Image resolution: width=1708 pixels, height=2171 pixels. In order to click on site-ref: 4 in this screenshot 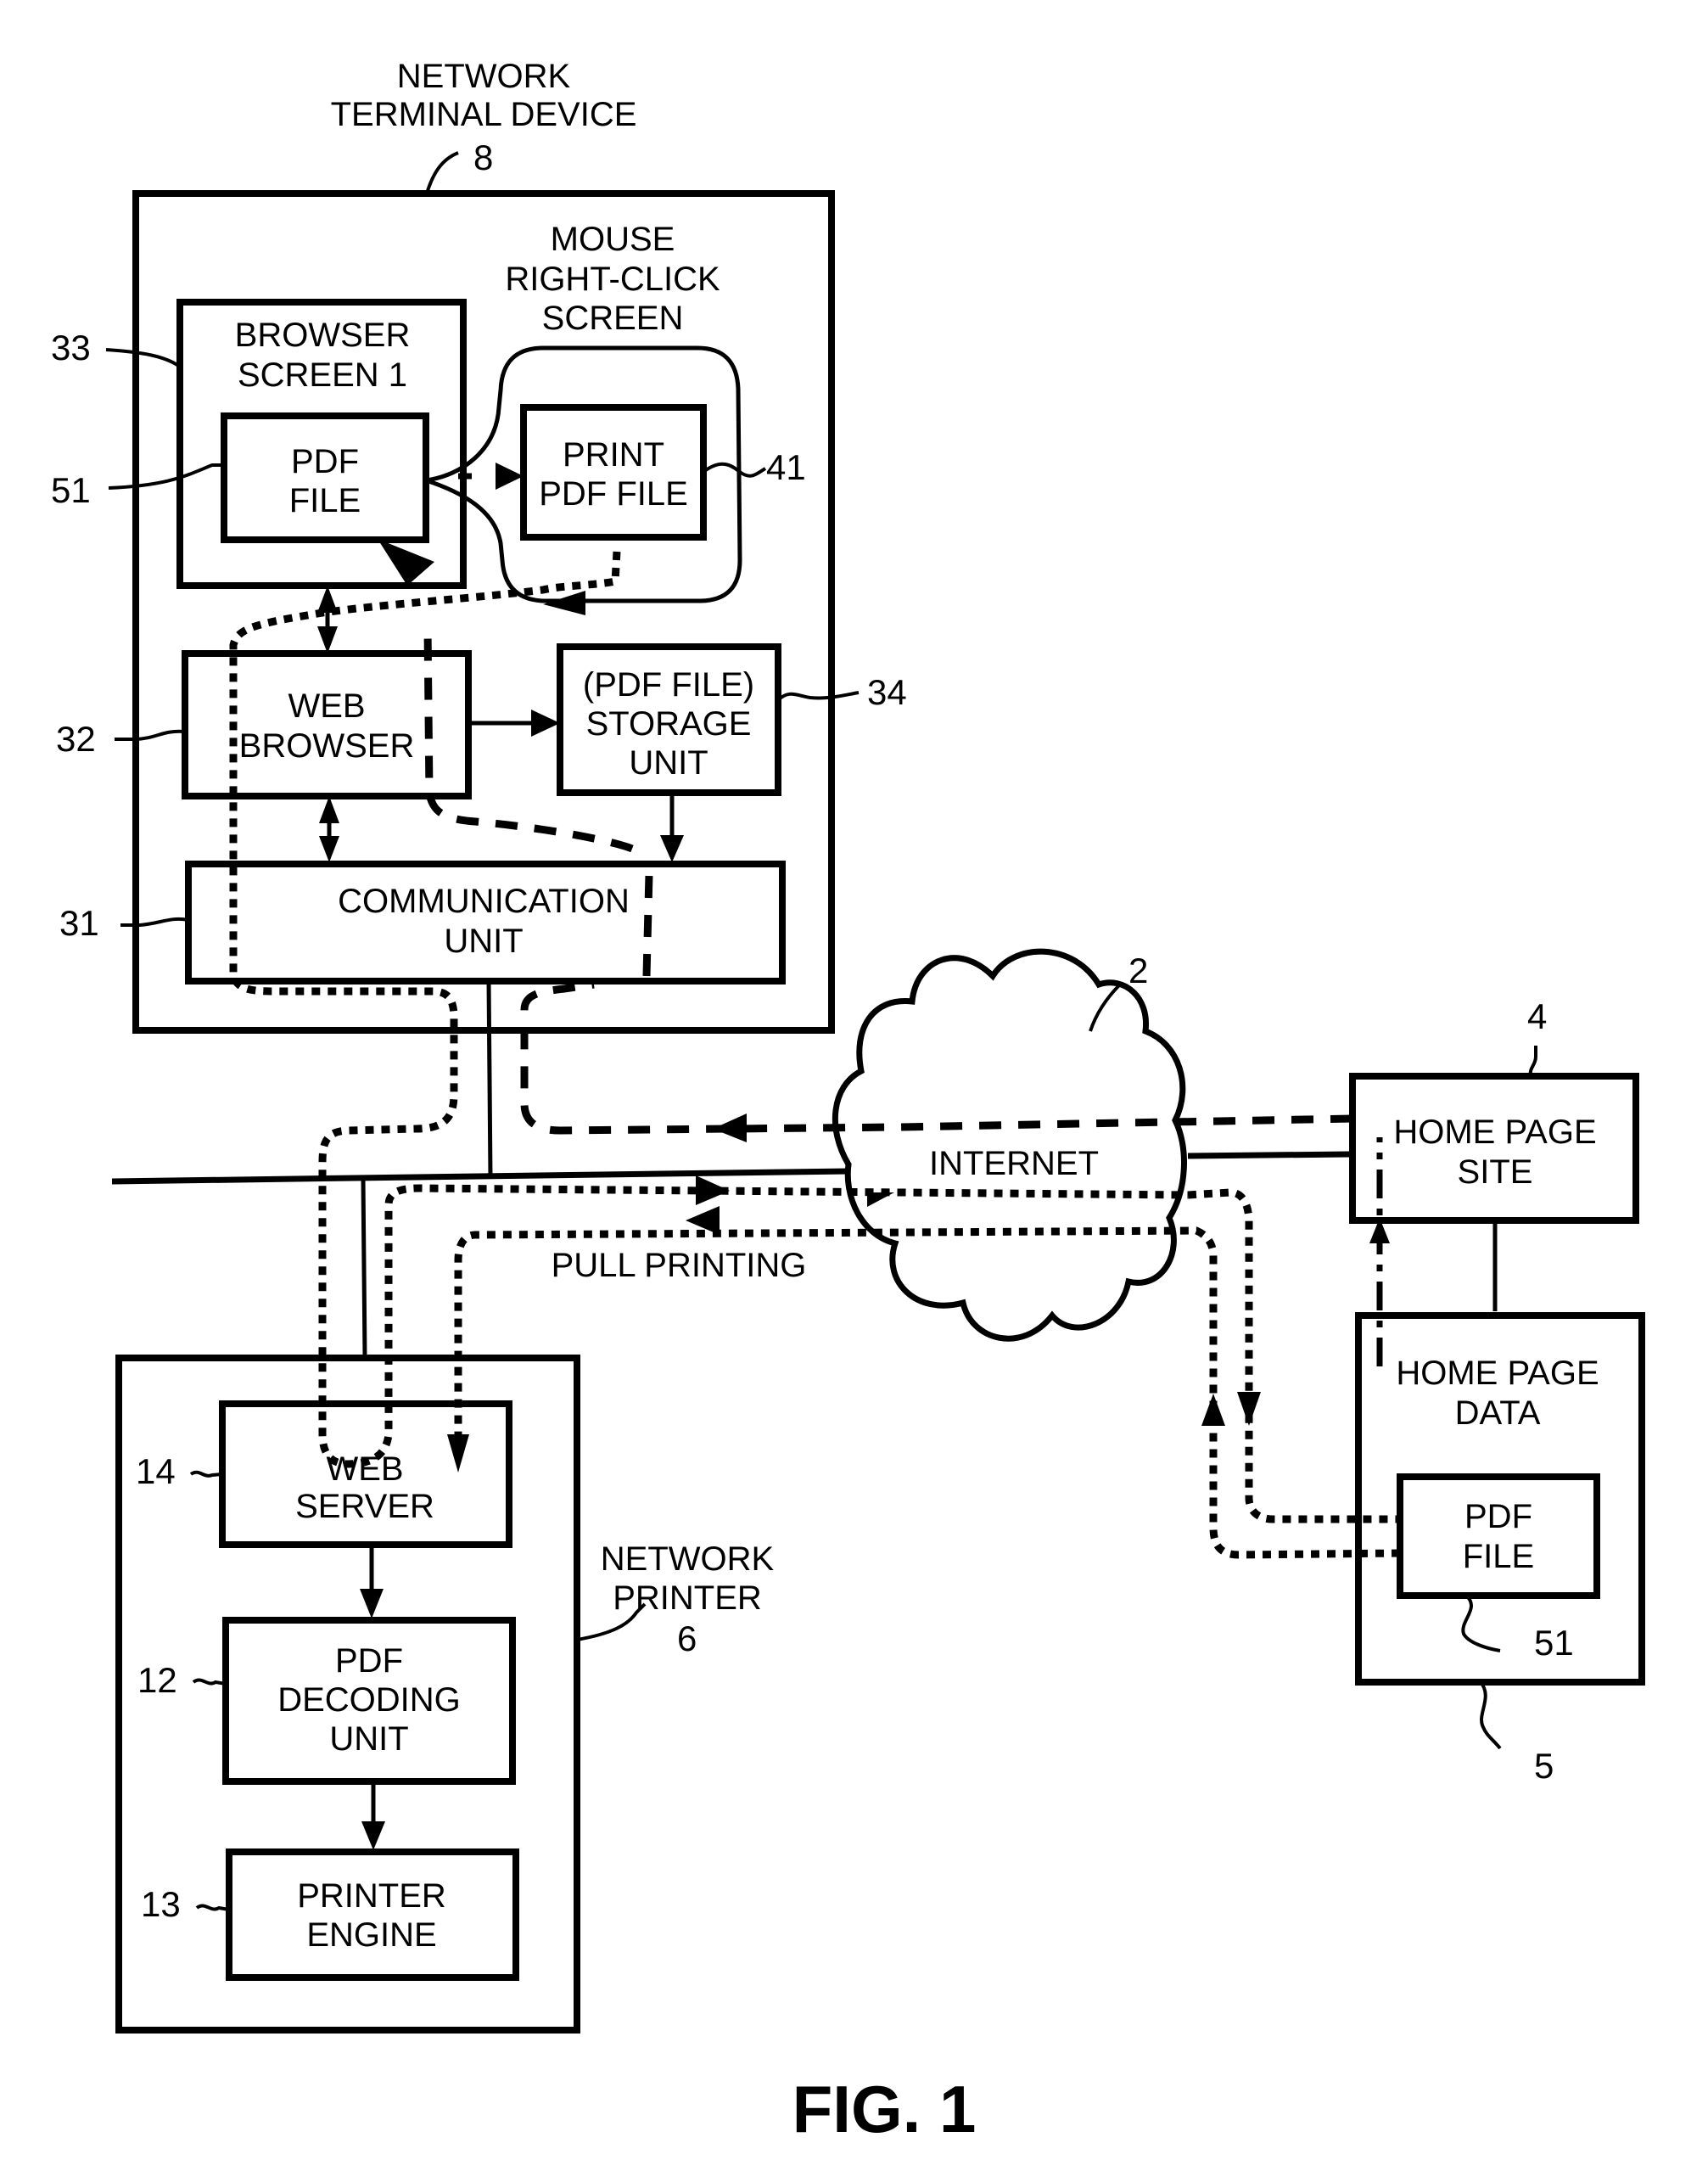, I will do `click(1537, 1016)`.